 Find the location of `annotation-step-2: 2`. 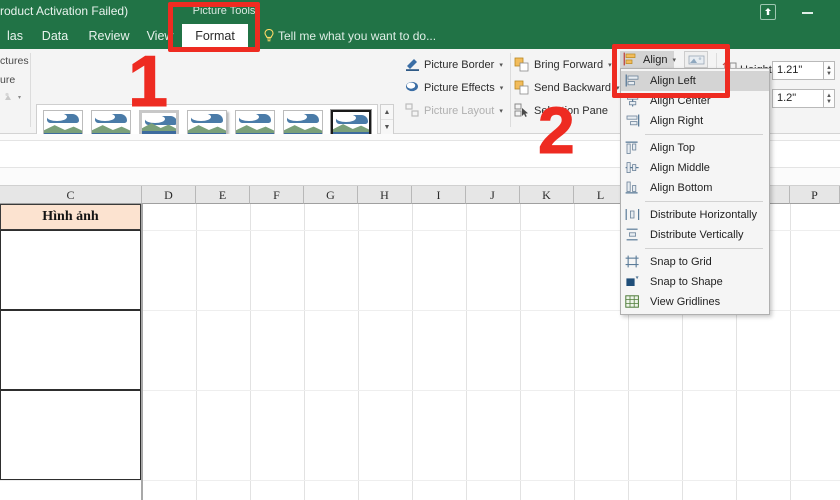

annotation-step-2: 2 is located at coordinates (557, 130).